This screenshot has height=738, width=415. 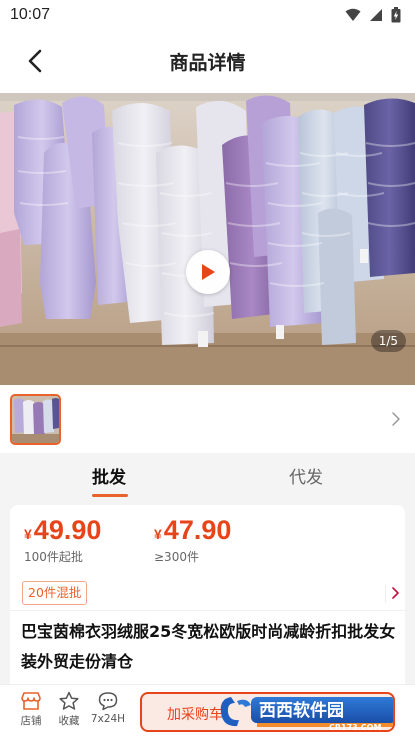 I want to click on page-title: 商品详情, so click(x=207, y=63).